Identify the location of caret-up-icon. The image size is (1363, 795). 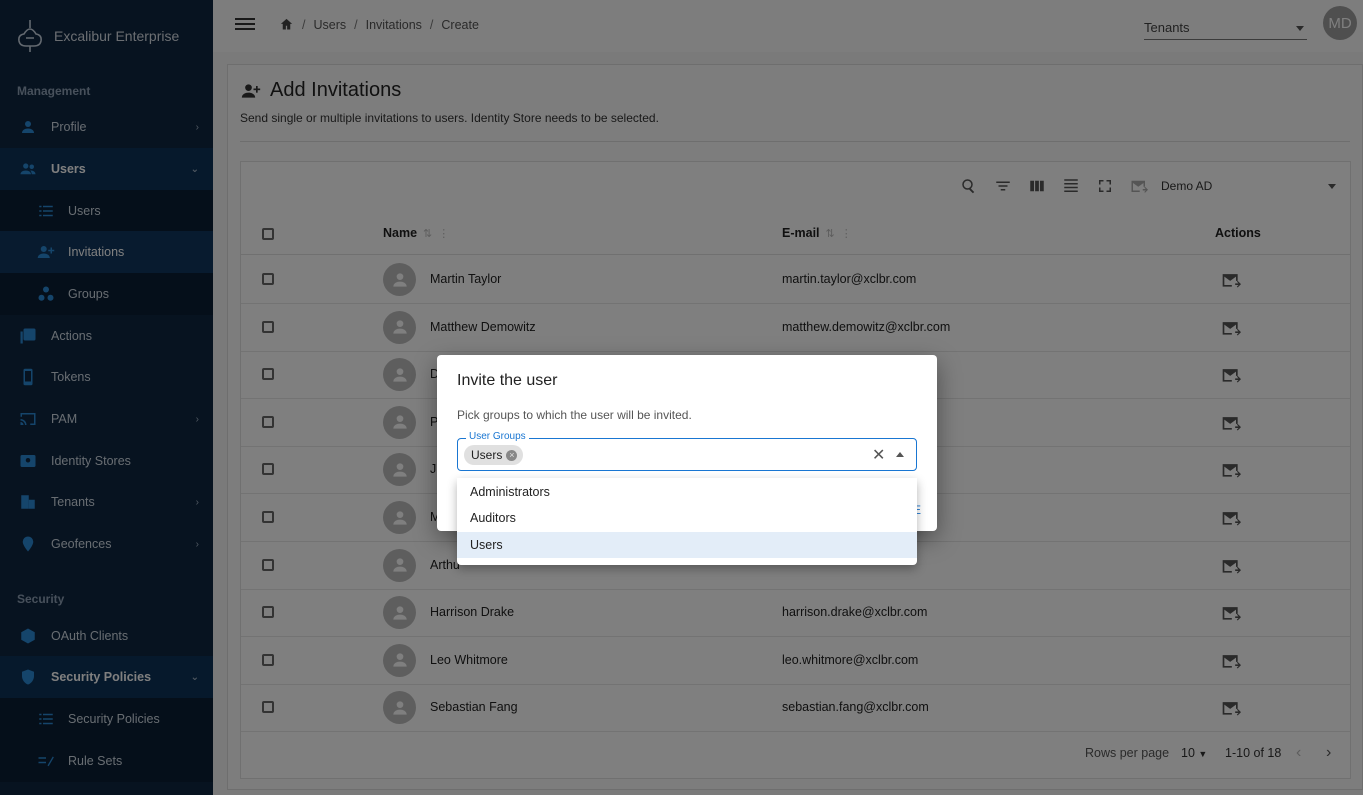
(900, 454).